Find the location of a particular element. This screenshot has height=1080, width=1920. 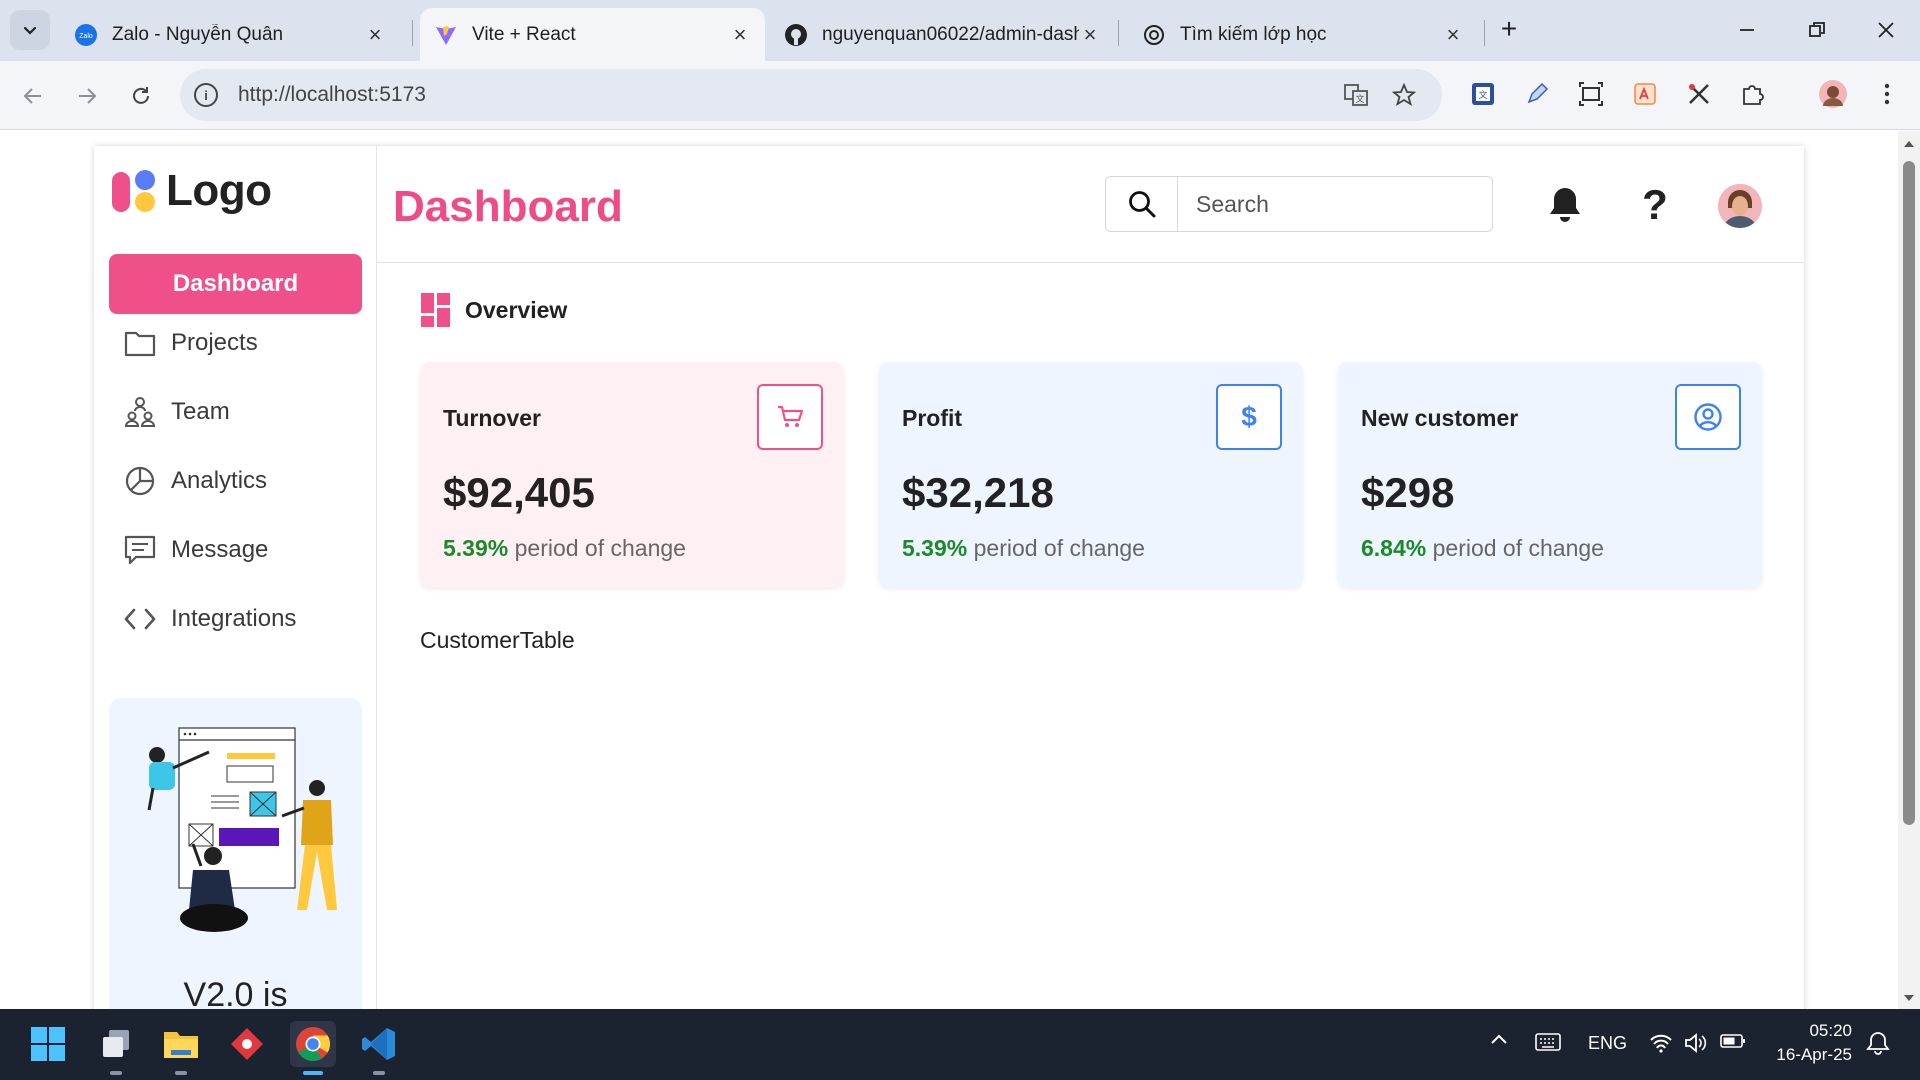

card-label: New customer is located at coordinates (1440, 418).